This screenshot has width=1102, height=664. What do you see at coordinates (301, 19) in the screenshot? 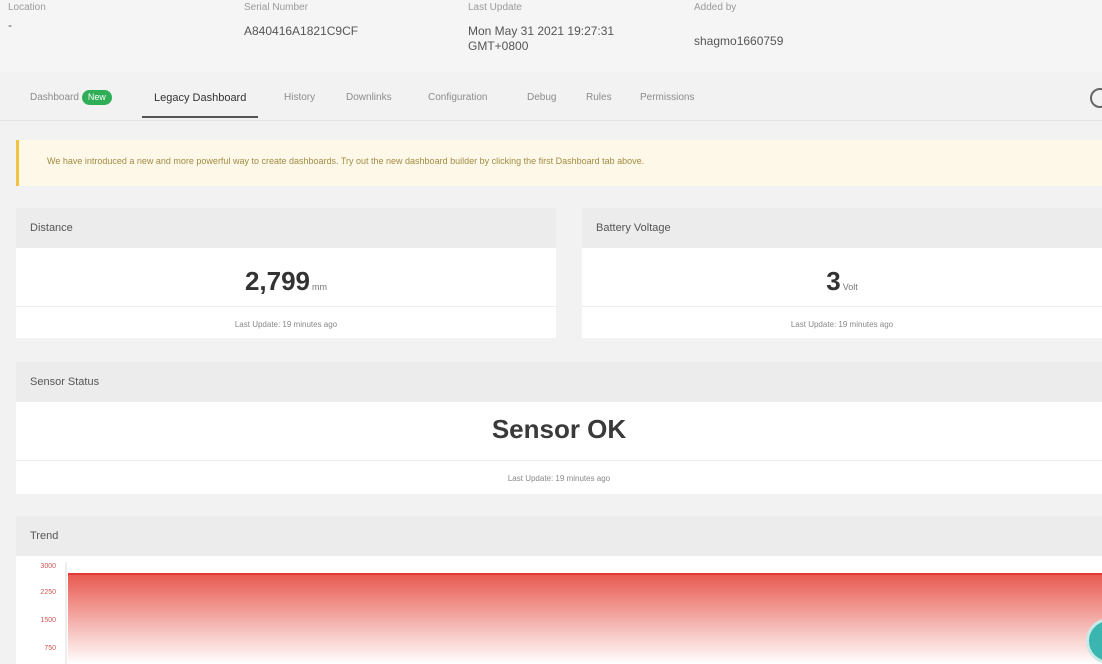
I see `info-serial: Serial Number A840416A1821C9CF` at bounding box center [301, 19].